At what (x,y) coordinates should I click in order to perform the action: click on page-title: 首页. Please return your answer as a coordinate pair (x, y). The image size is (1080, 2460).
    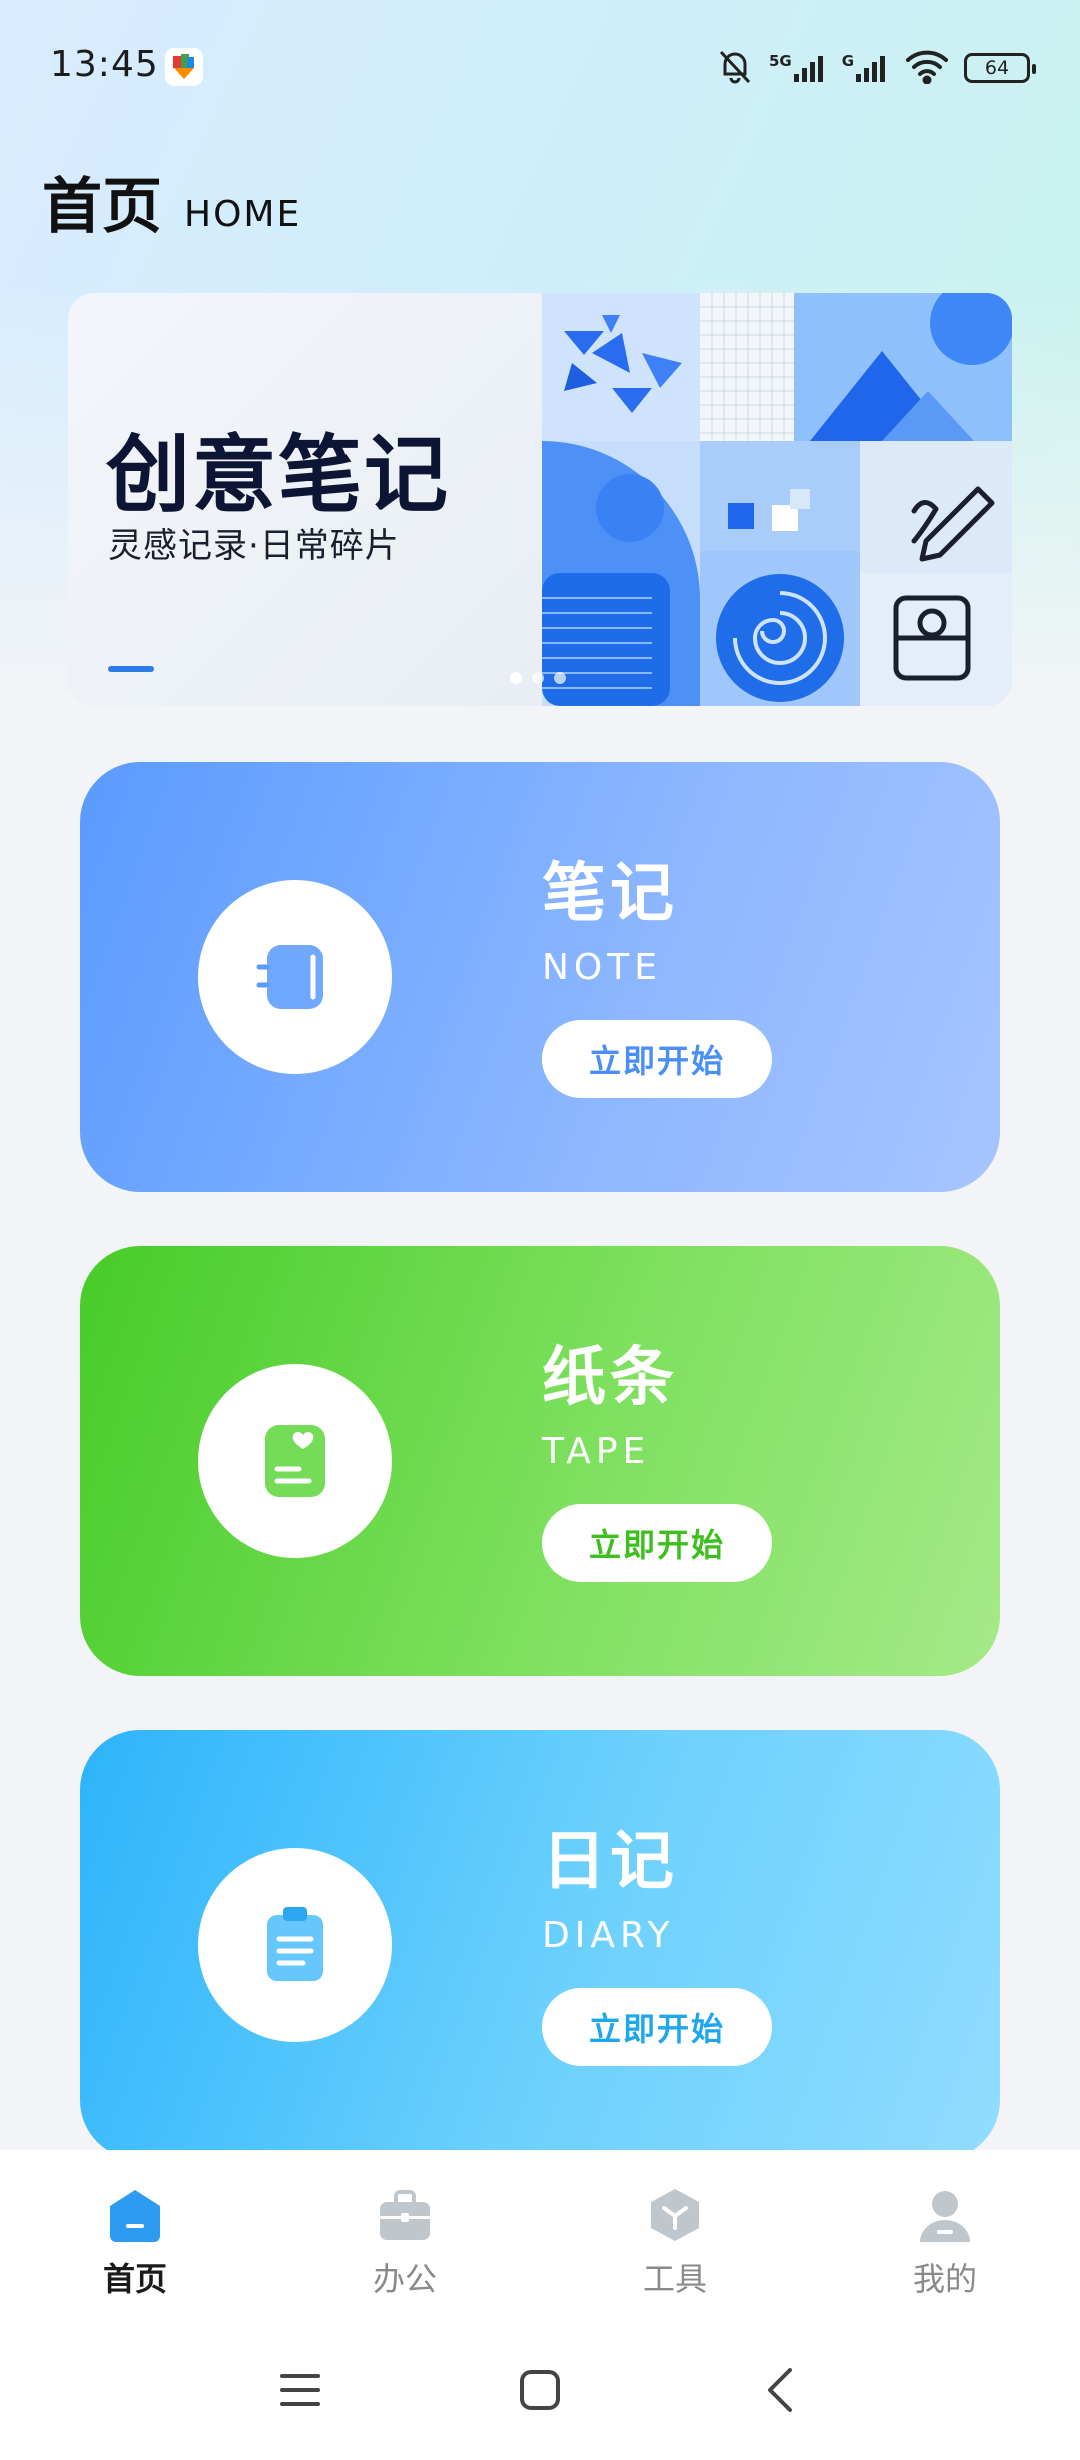
    Looking at the image, I should click on (102, 207).